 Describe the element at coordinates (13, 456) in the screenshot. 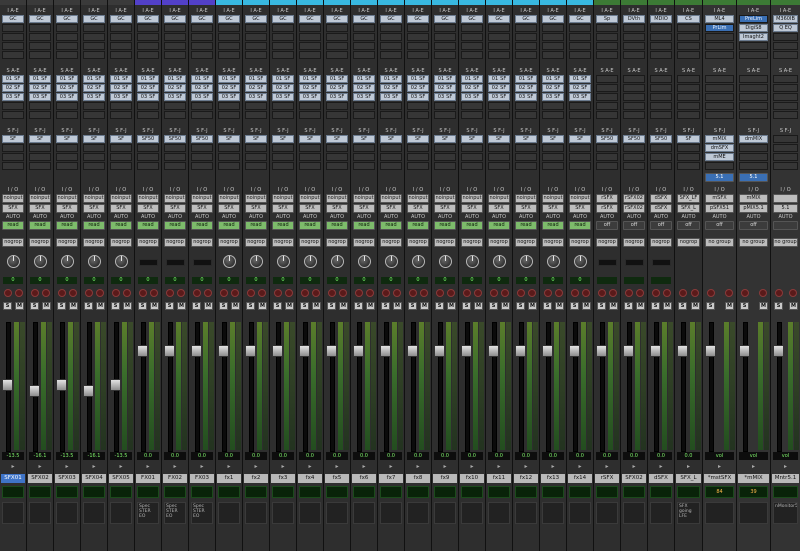

I see `volume-readout: -13.5` at that location.